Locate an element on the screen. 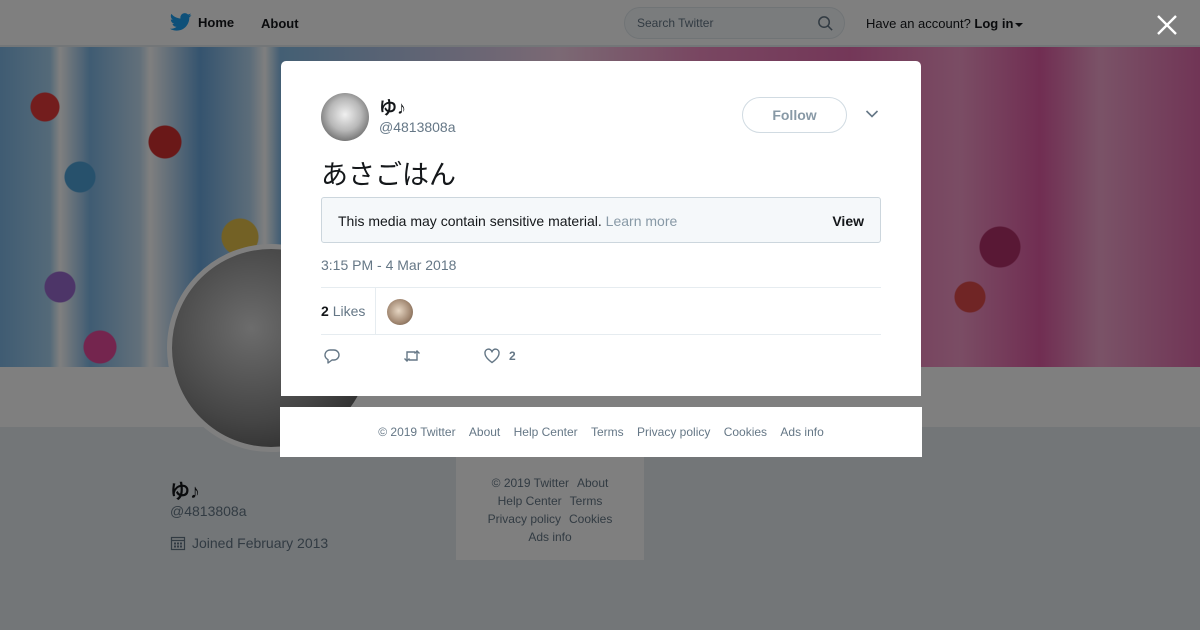 This screenshot has width=1200, height=630. chevron-down-icon is located at coordinates (872, 114).